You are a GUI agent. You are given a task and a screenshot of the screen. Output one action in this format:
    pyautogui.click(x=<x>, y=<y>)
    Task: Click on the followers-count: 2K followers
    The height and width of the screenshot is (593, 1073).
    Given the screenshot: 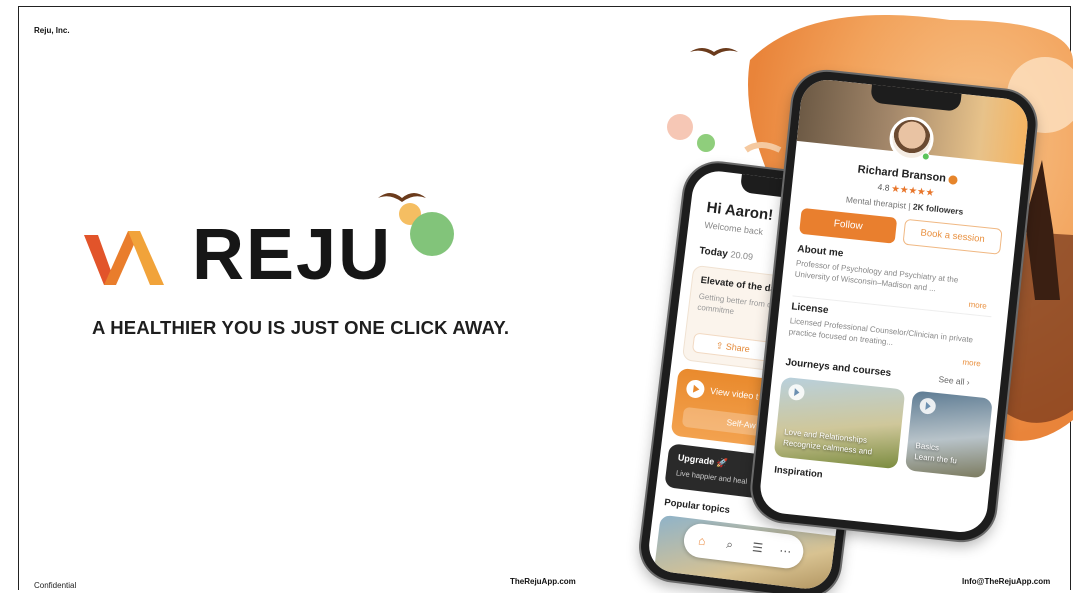 What is the action you would take?
    pyautogui.click(x=938, y=209)
    